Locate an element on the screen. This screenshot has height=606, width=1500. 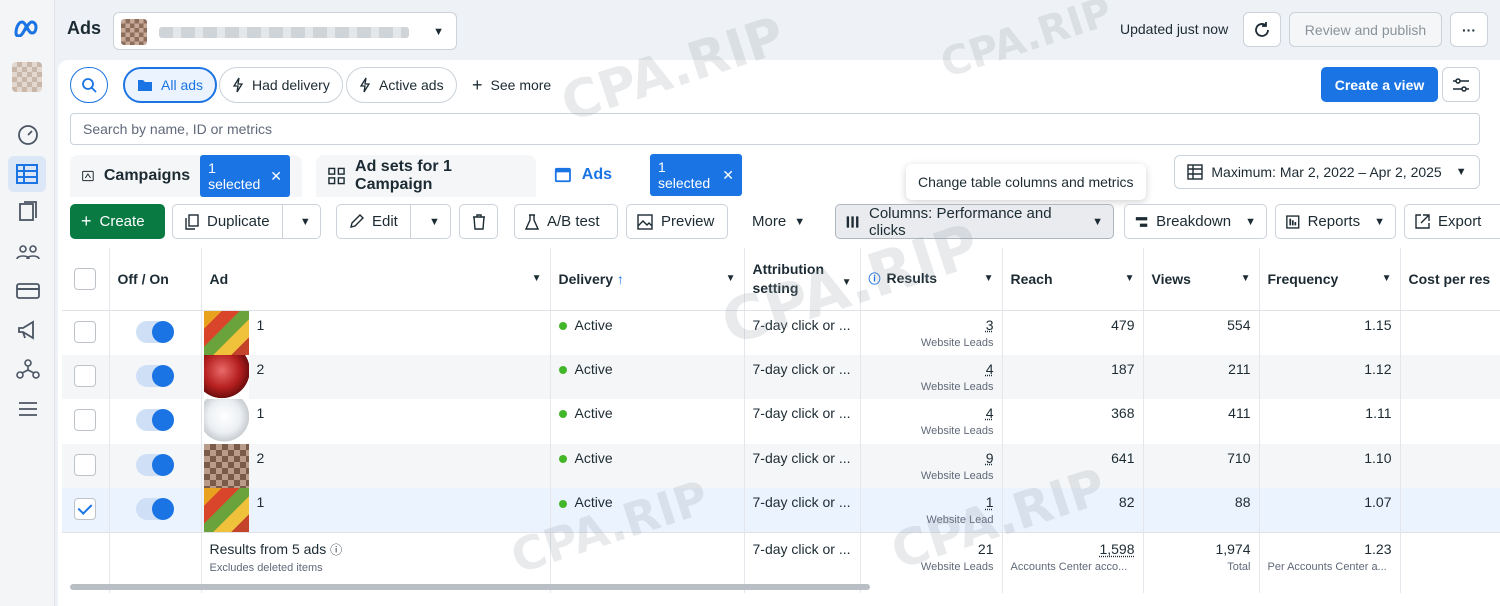
totals-reach: 1,598 is located at coordinates (1116, 549).